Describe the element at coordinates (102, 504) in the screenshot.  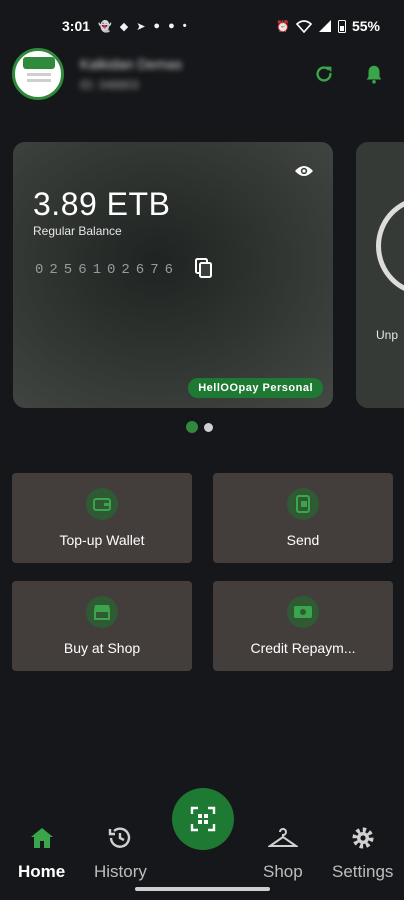
I see `wallet-icon` at that location.